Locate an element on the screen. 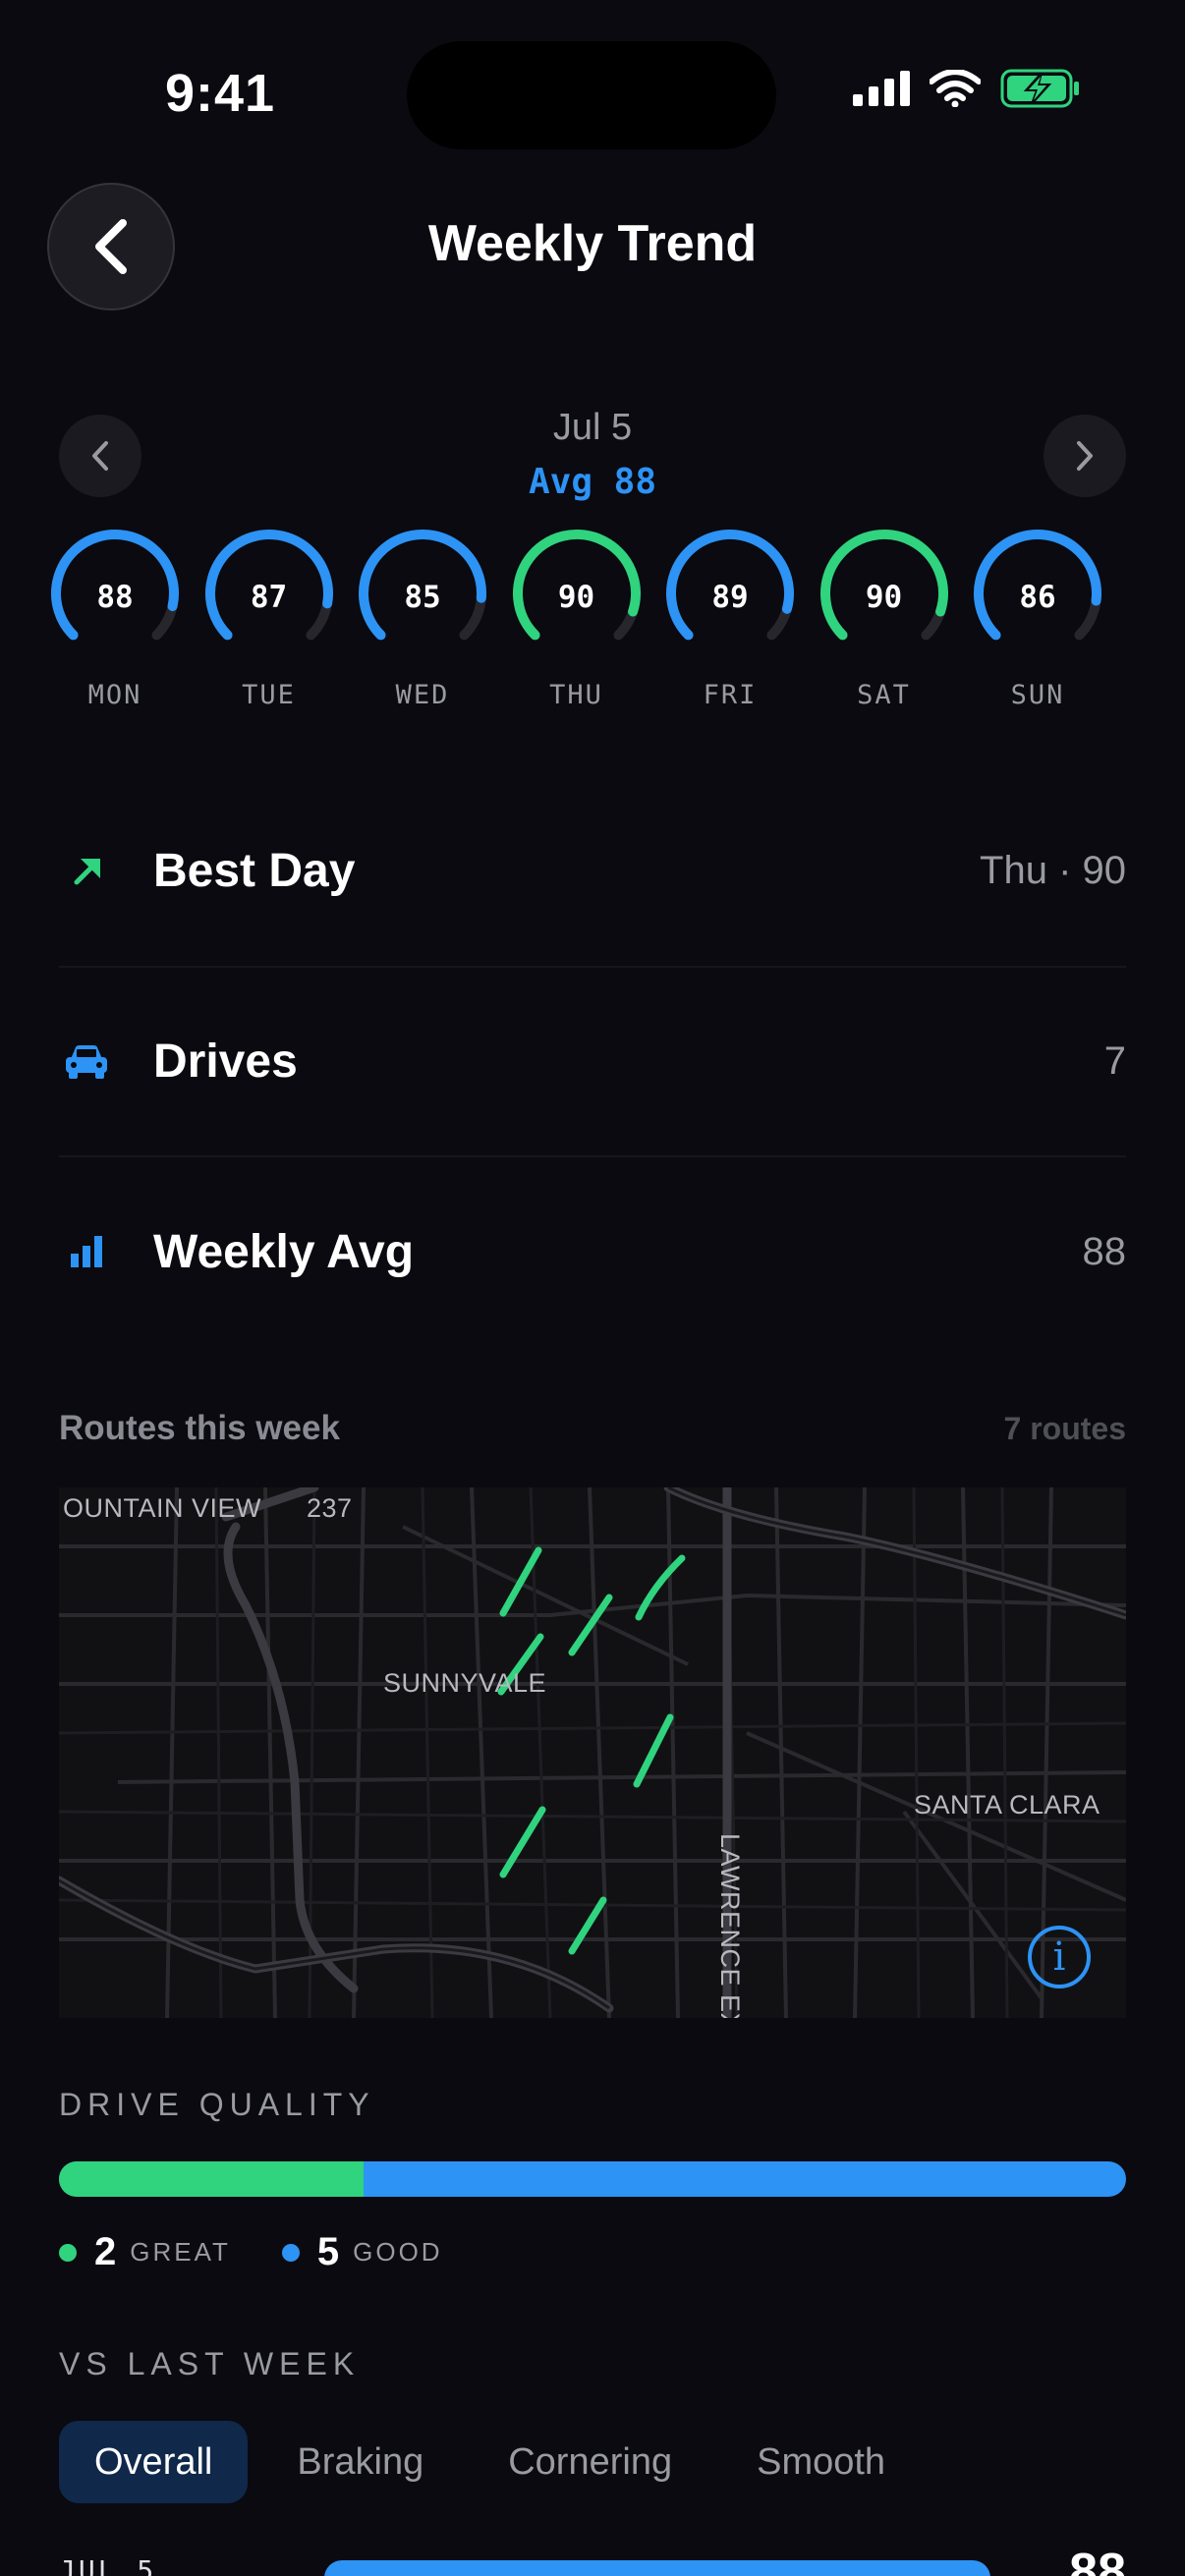 Image resolution: width=1185 pixels, height=2576 pixels. map-label: SANTA CLARA is located at coordinates (1007, 1805).